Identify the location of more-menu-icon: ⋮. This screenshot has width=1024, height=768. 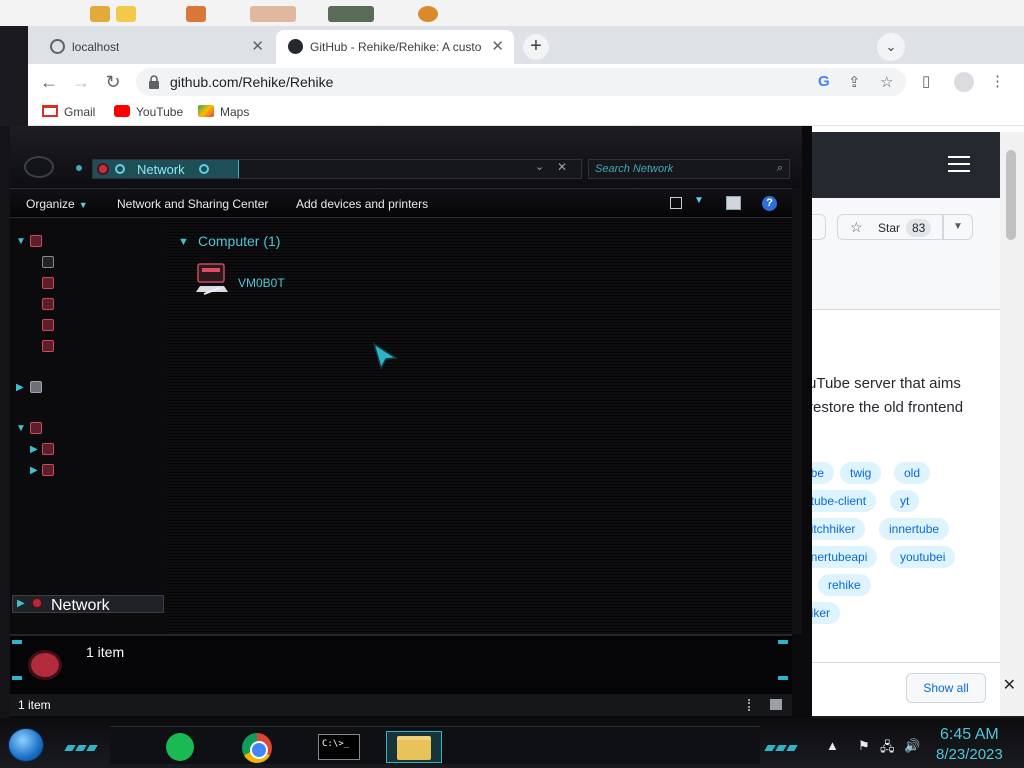
(997, 81).